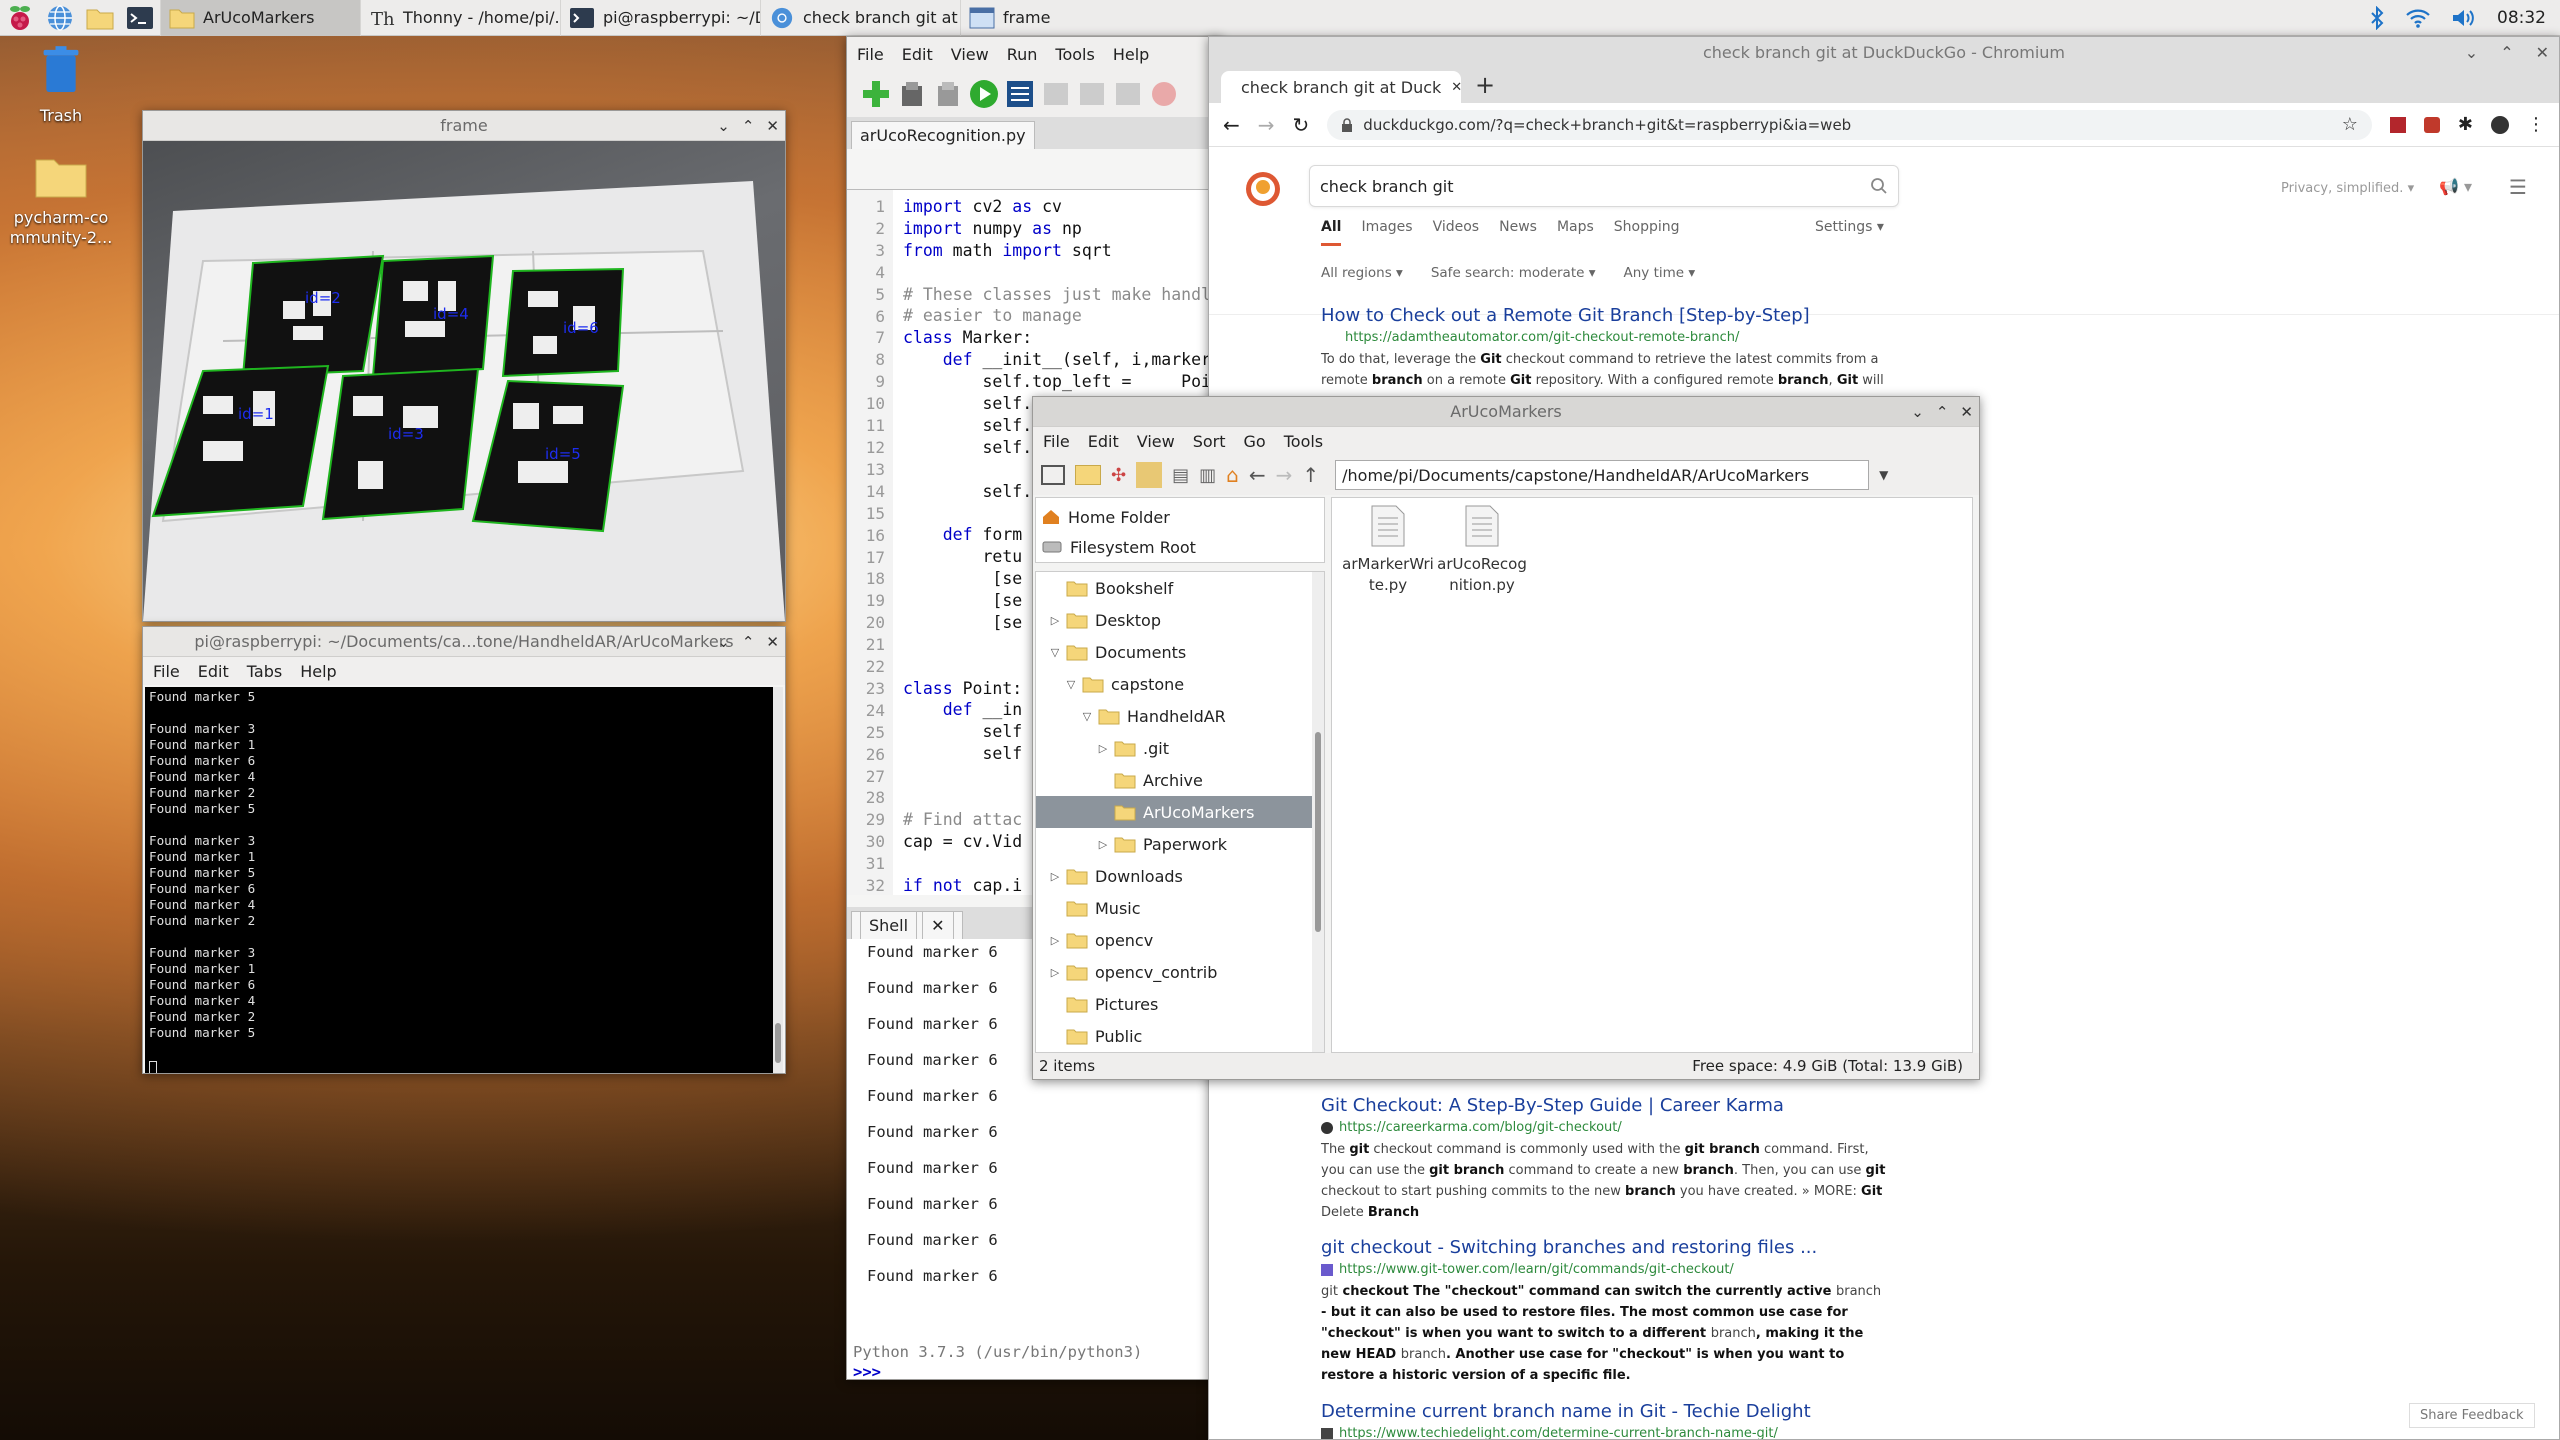 The height and width of the screenshot is (1440, 2560). What do you see at coordinates (1180, 517) in the screenshot?
I see `place-home-folder: Home Folder` at bounding box center [1180, 517].